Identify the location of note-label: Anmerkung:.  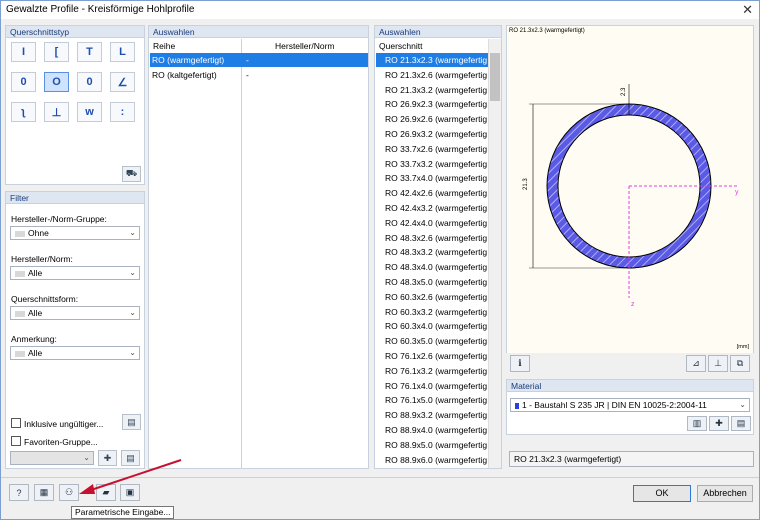
(34, 339).